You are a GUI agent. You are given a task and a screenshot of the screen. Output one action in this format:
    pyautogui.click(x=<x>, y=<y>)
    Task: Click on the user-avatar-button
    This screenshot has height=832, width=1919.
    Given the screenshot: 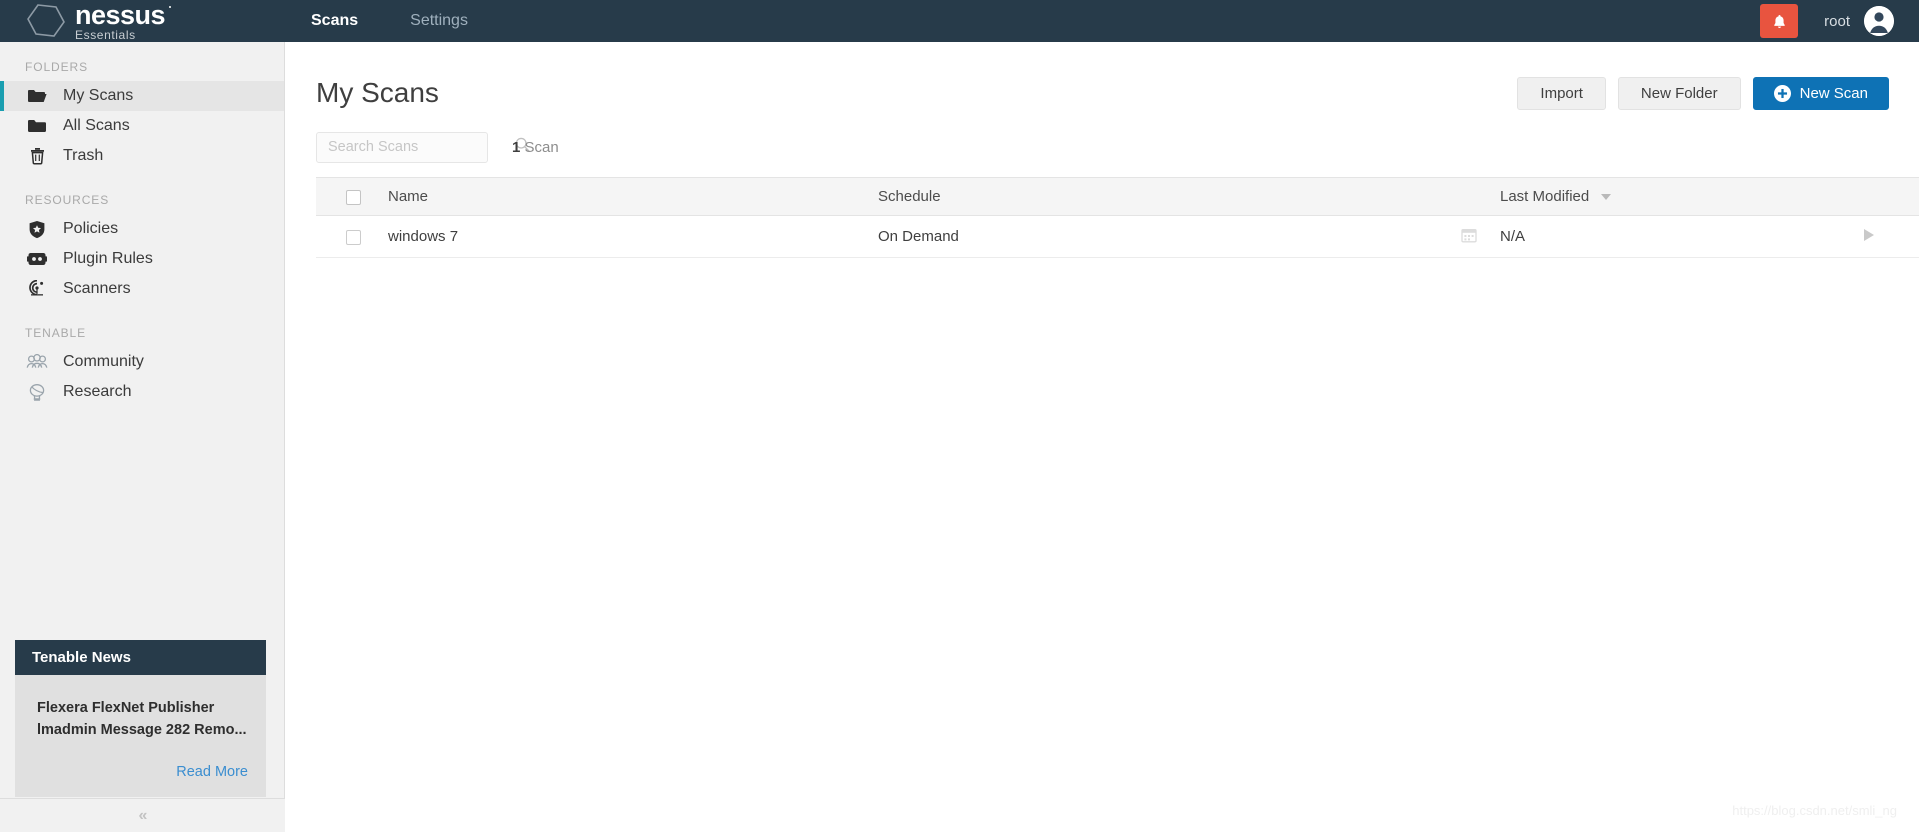 What is the action you would take?
    pyautogui.click(x=1879, y=21)
    